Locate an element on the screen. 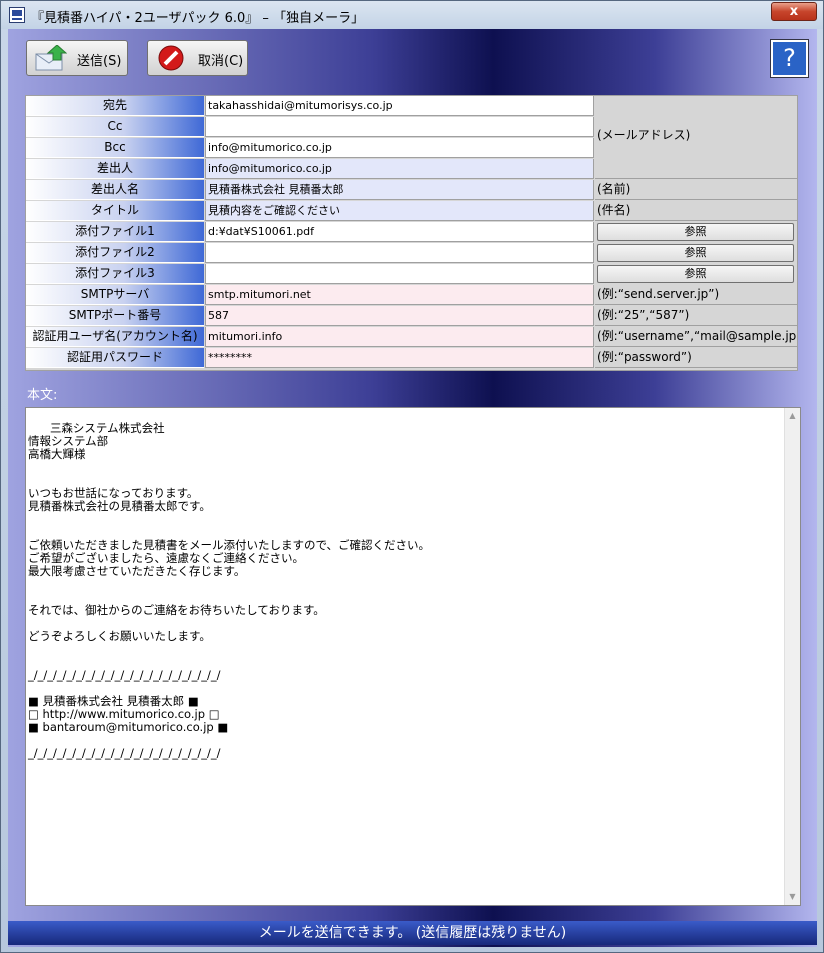 The image size is (824, 953). smtp-server-label: SMTPサーバ is located at coordinates (115, 295).